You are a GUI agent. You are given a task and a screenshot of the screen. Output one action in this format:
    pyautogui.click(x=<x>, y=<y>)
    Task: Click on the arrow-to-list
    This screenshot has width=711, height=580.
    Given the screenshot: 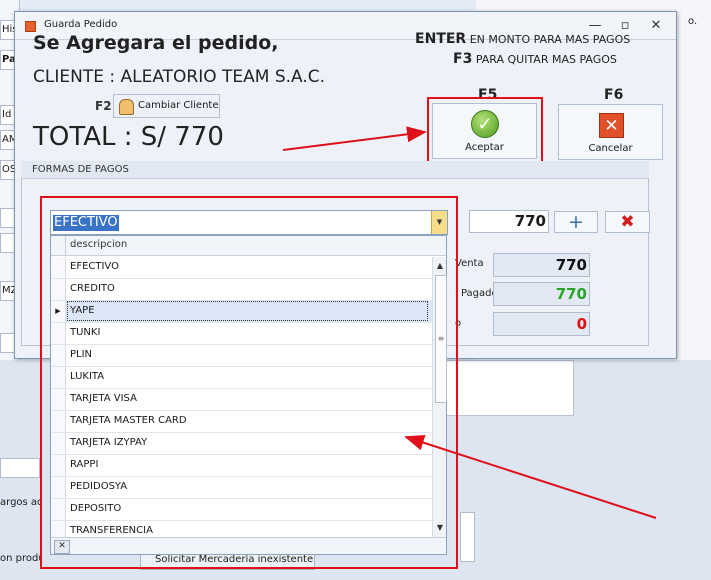 What is the action you would take?
    pyautogui.click(x=530, y=476)
    